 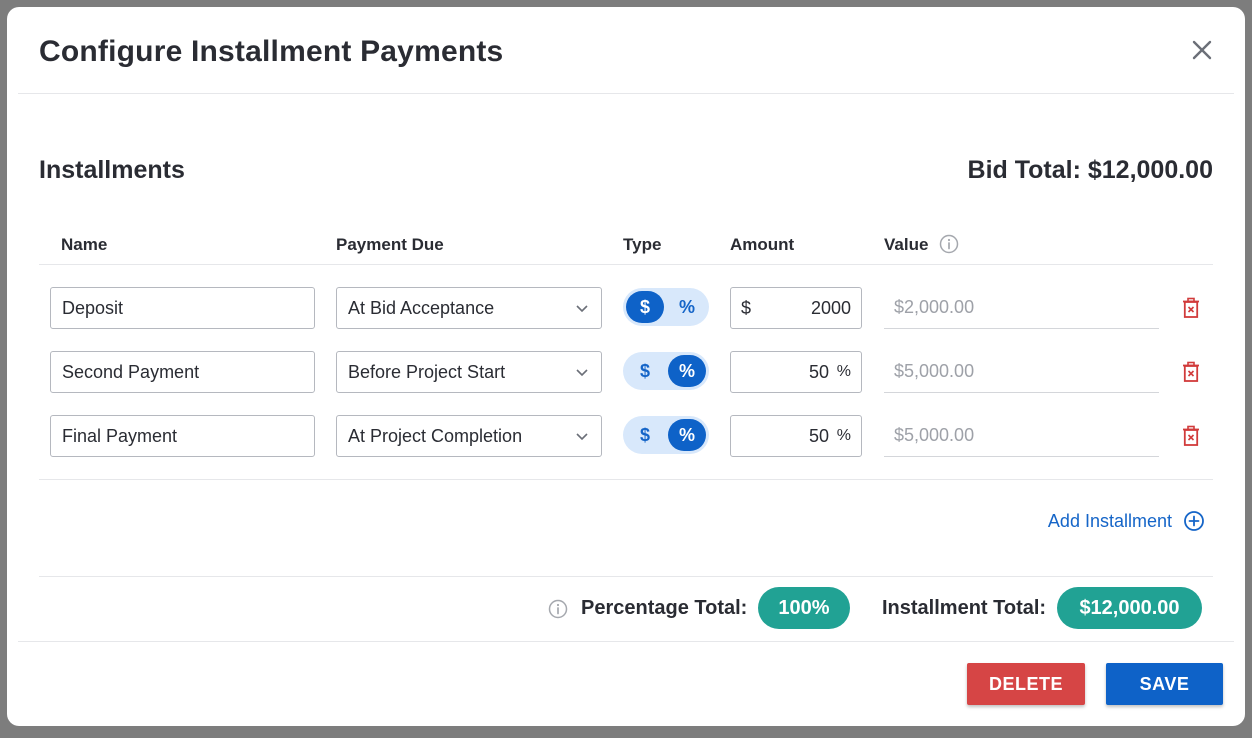 I want to click on add-installment-link: Add Installment, so click(x=1110, y=521).